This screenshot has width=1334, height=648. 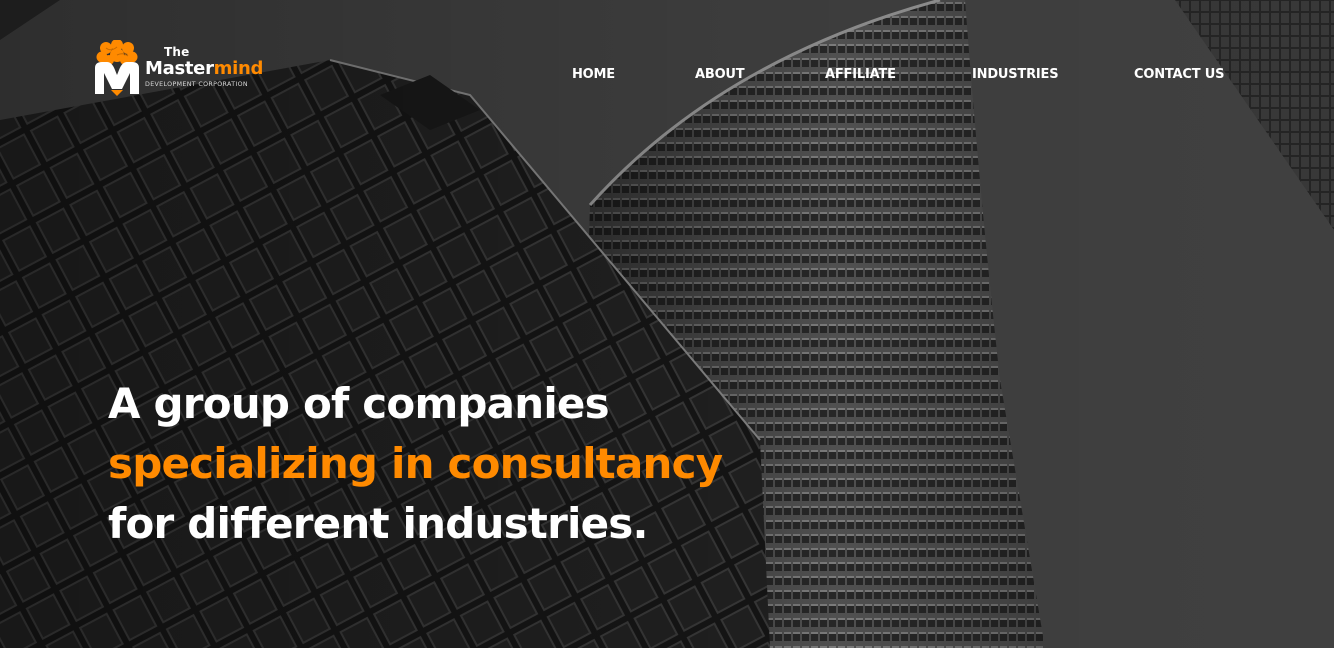 I want to click on nav-affiliate-link: AFFILIATE, so click(x=860, y=75).